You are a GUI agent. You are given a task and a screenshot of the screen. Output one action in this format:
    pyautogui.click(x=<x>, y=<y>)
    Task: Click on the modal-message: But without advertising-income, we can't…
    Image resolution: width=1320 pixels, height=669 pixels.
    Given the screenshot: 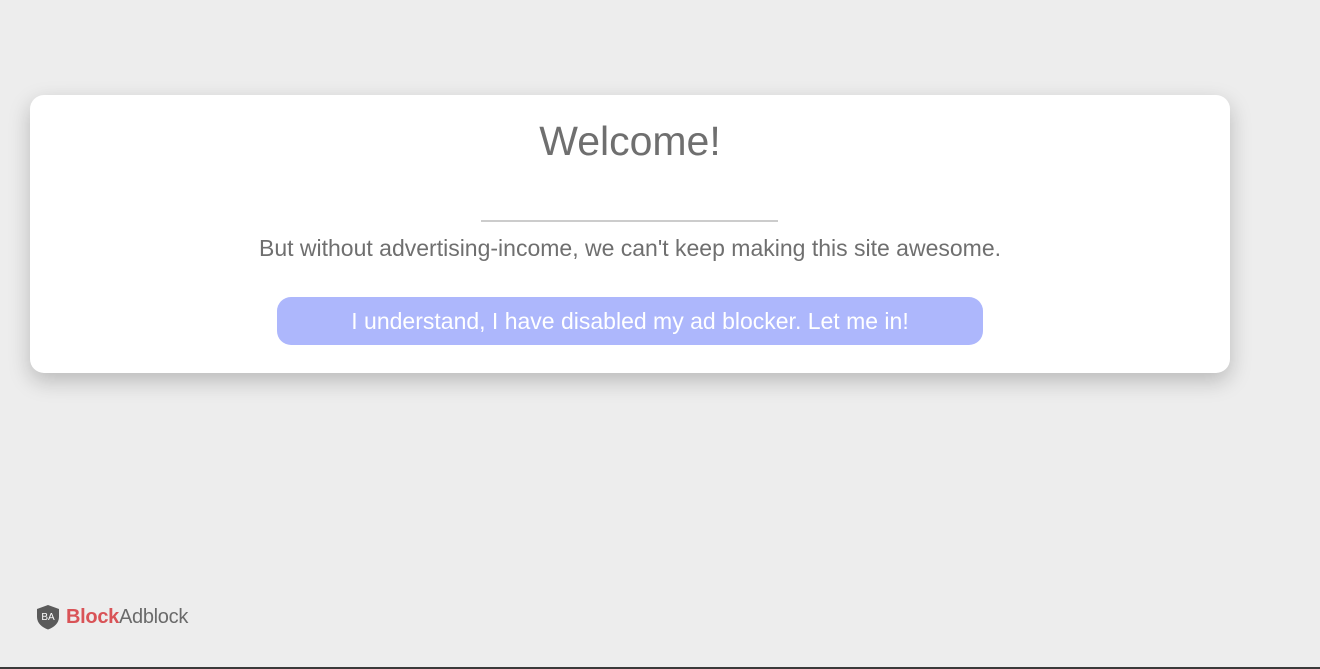 What is the action you would take?
    pyautogui.click(x=630, y=248)
    